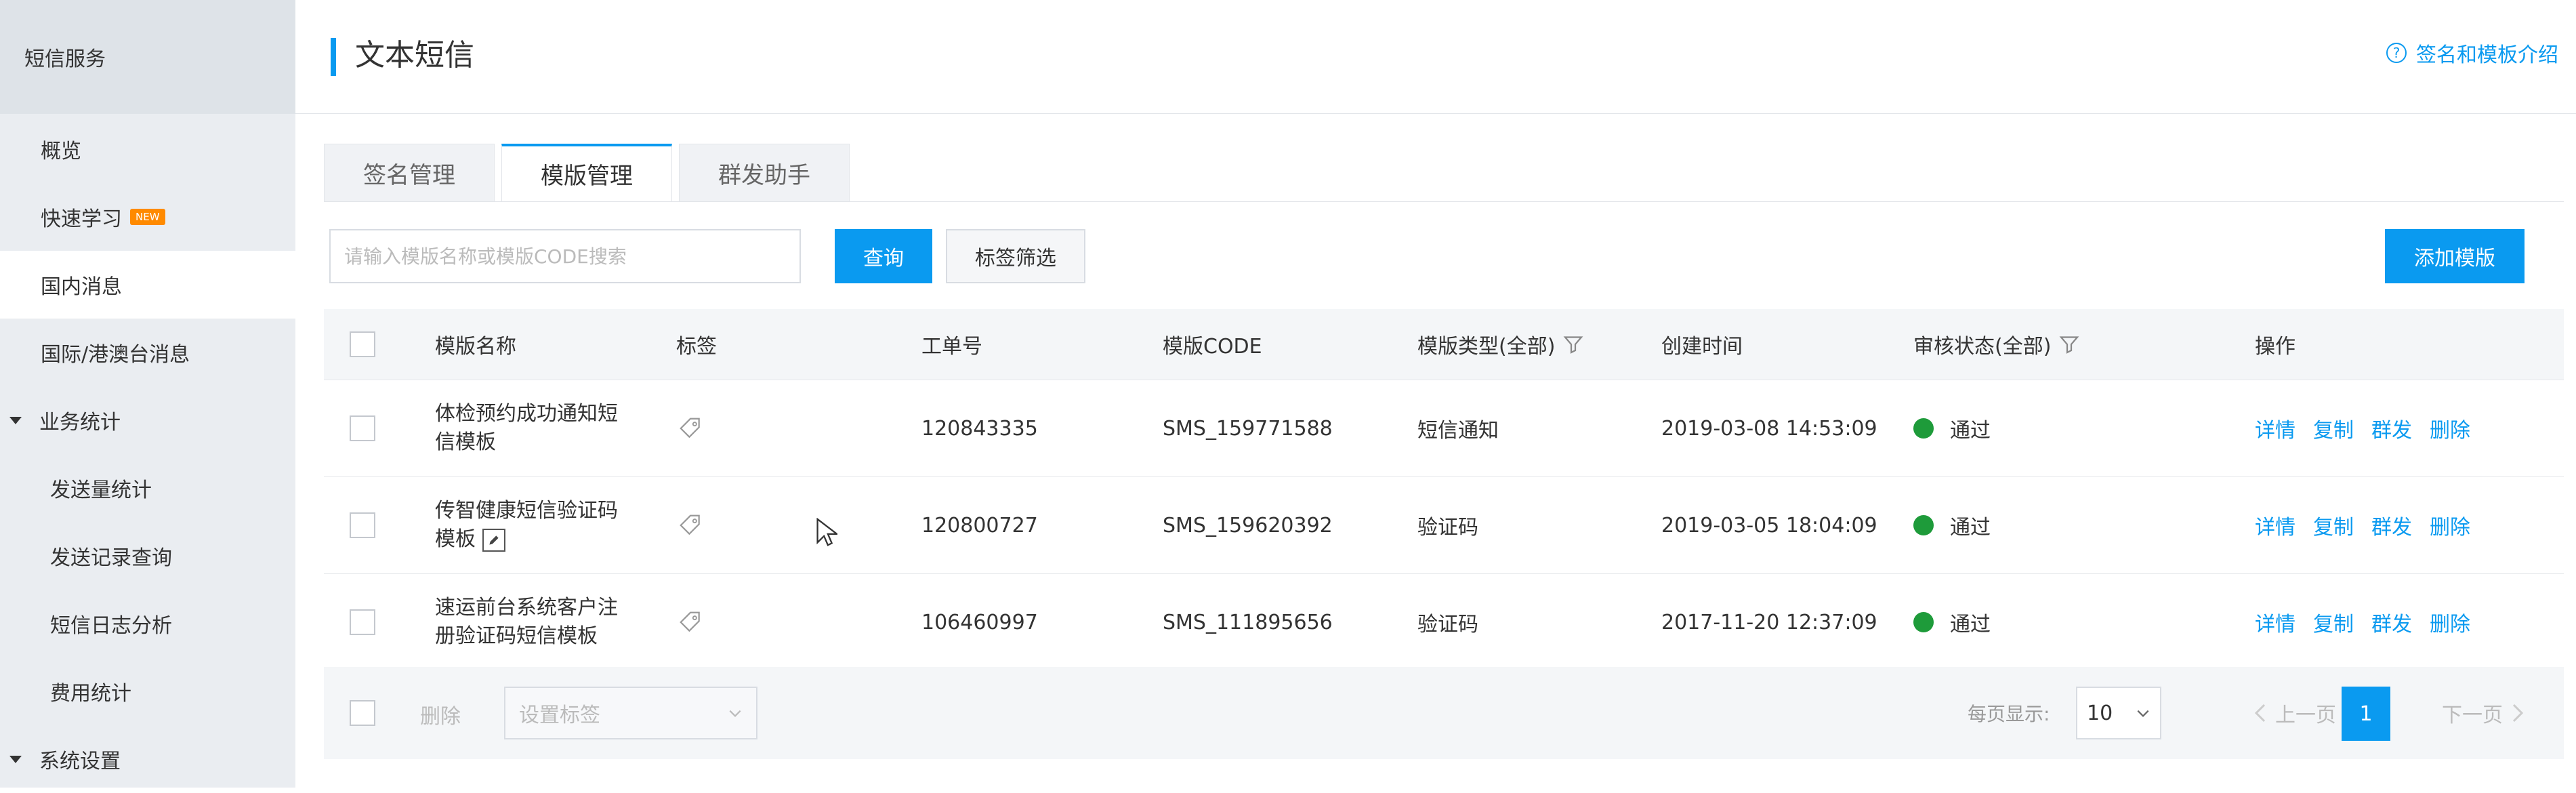 This screenshot has height=793, width=2576. What do you see at coordinates (147, 759) in the screenshot?
I see `sidebar-group-settings: 系统设置` at bounding box center [147, 759].